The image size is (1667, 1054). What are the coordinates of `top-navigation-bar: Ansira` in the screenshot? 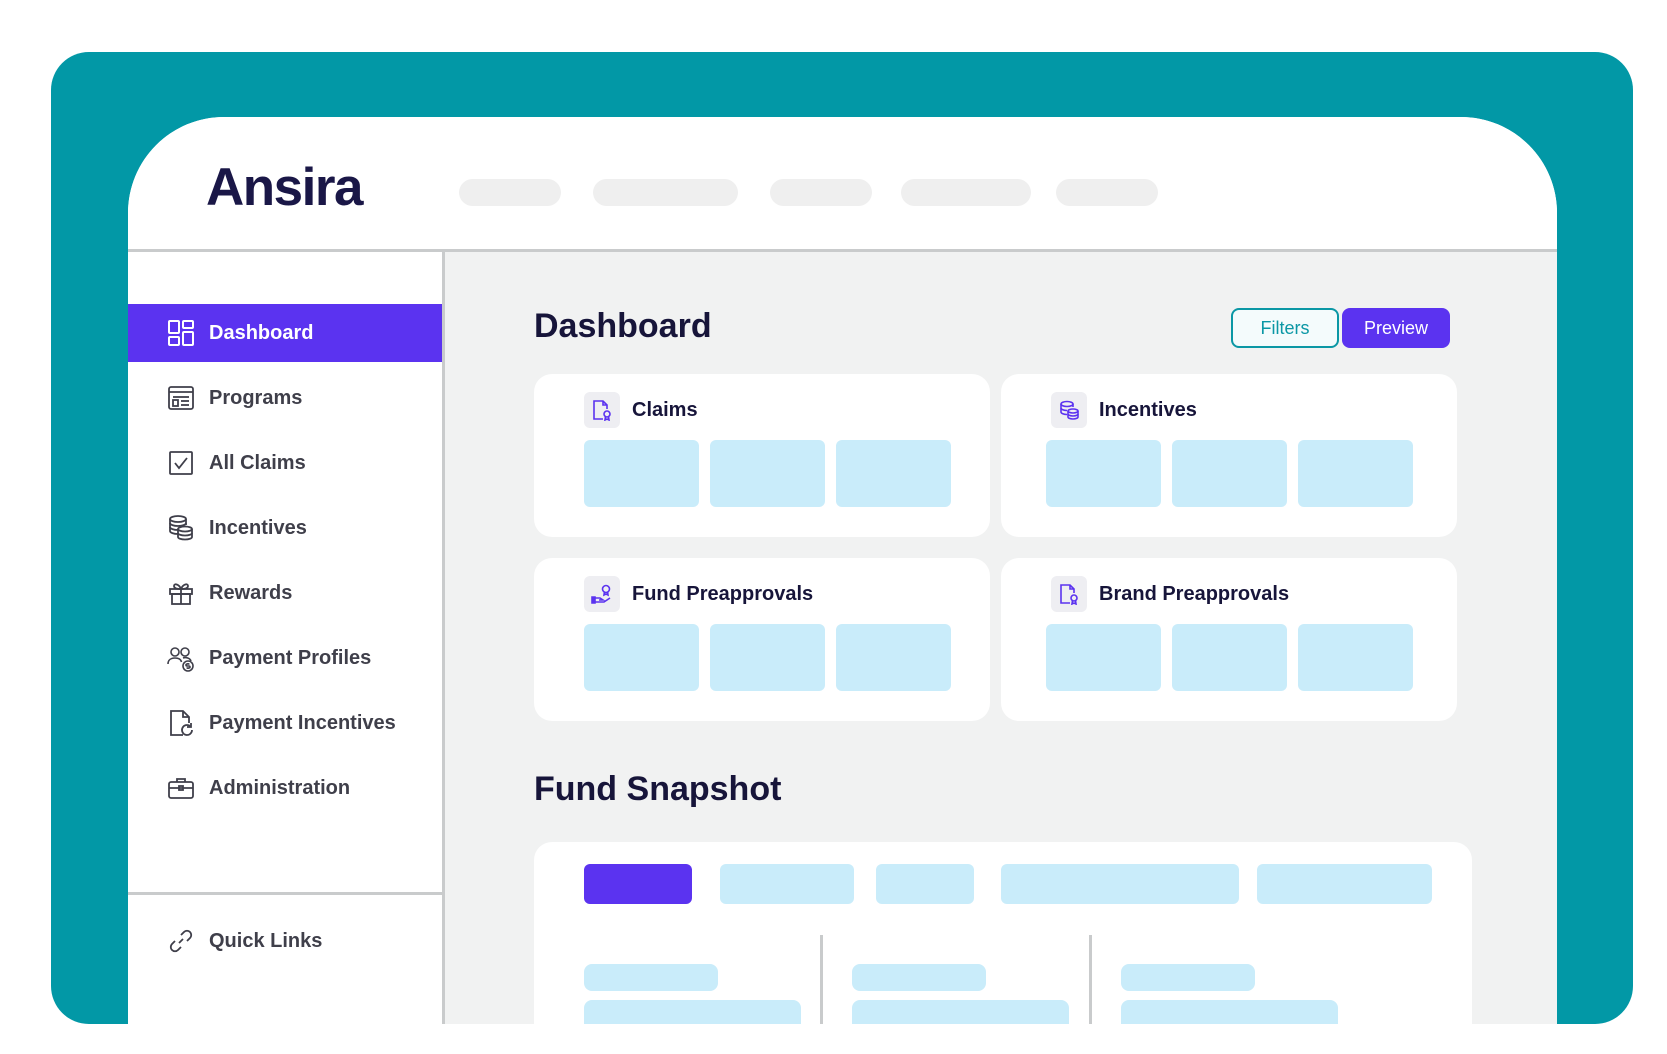 It's located at (842, 184).